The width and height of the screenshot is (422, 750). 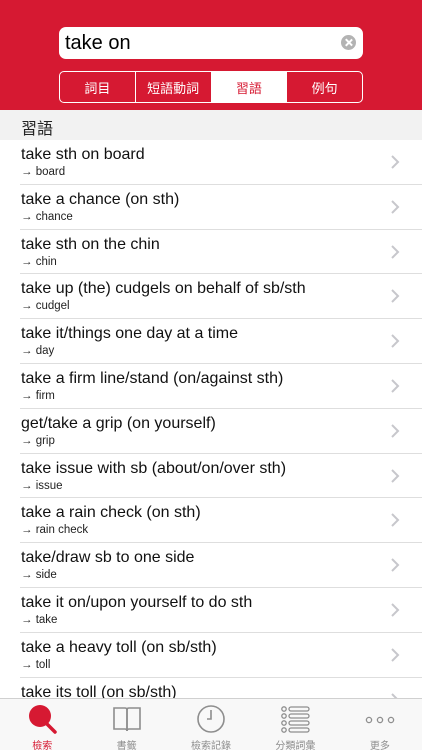 What do you see at coordinates (126, 719) in the screenshot?
I see `bookmark-book-icon` at bounding box center [126, 719].